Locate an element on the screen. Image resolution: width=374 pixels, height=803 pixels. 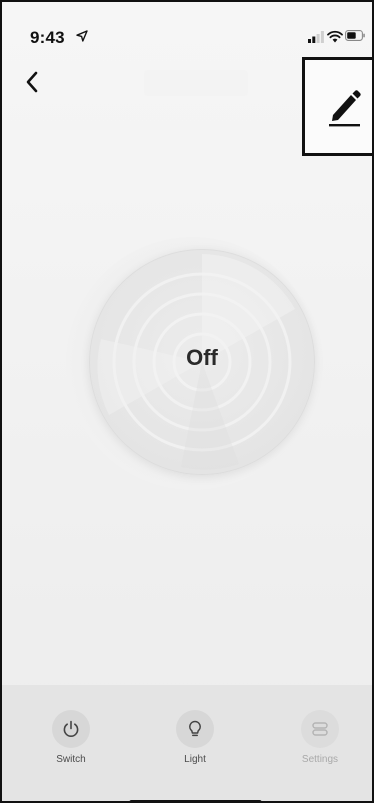
power-icon is located at coordinates (71, 728).